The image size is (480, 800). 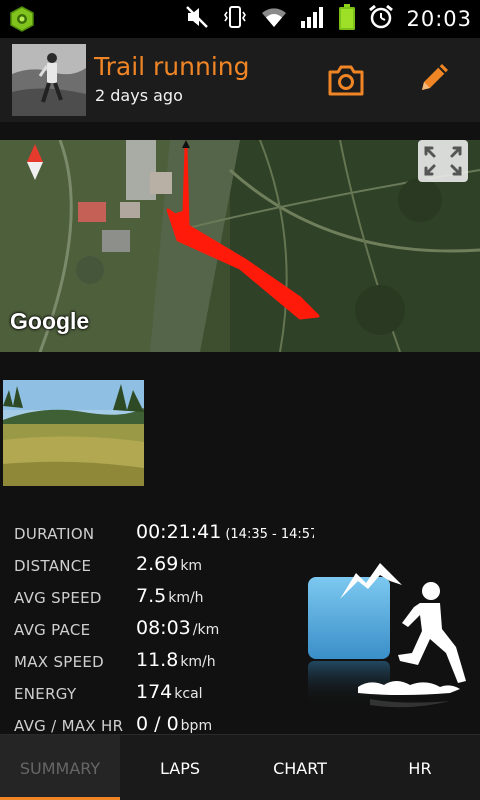 What do you see at coordinates (439, 19) in the screenshot?
I see `clock: 20:03` at bounding box center [439, 19].